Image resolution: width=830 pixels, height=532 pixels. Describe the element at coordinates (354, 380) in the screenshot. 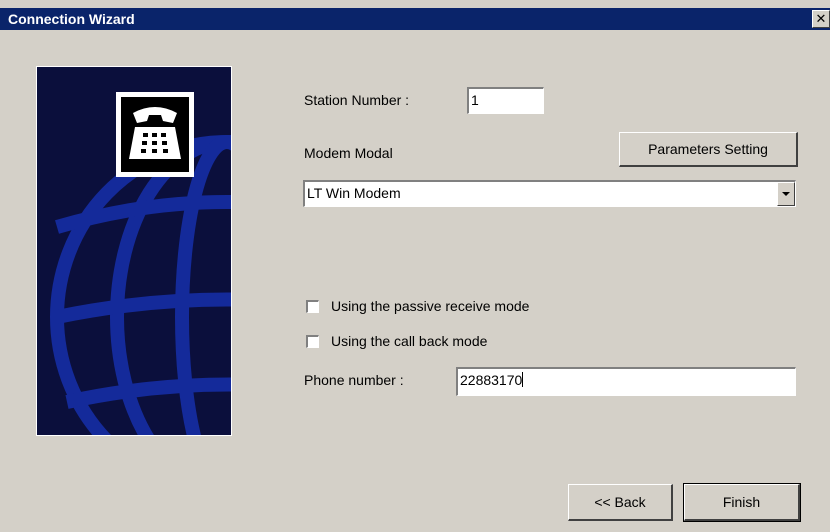

I see `phone-number-label: Phone number :` at that location.